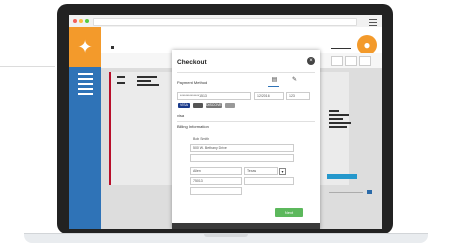  I want to click on state-select: Texas, so click(261, 171).